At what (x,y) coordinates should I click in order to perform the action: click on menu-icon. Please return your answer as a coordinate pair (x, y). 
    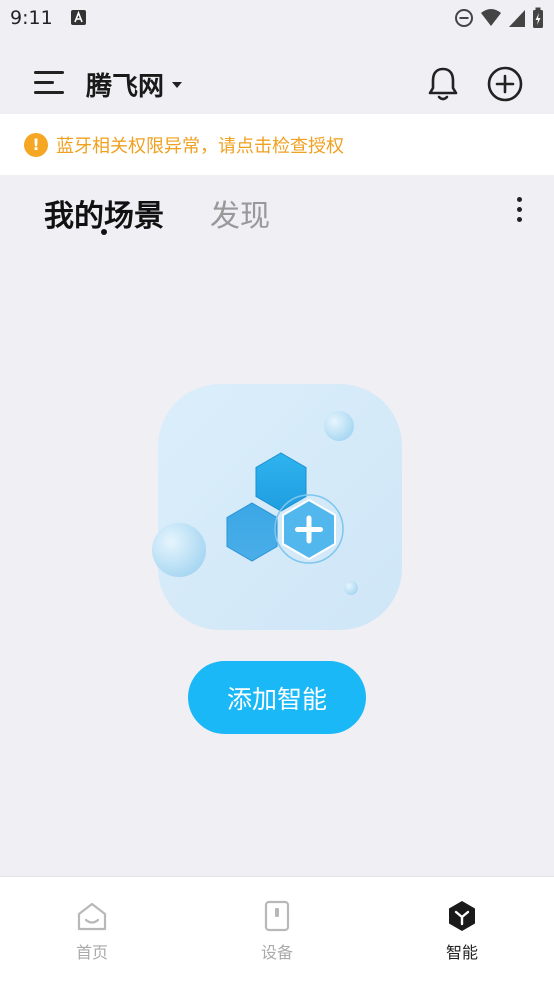
    Looking at the image, I should click on (49, 83).